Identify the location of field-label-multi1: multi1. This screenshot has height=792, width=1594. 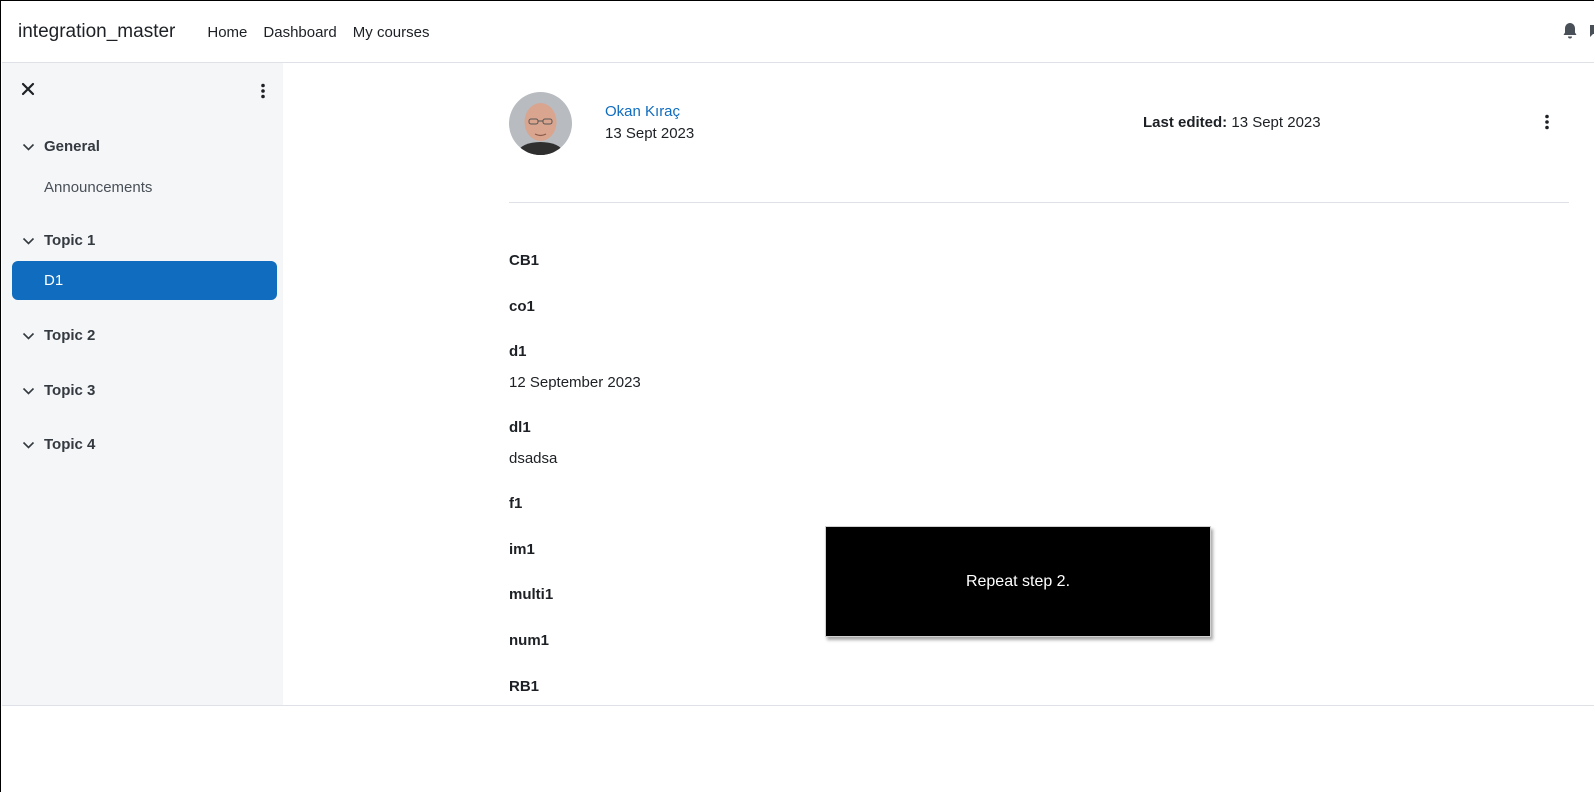
(531, 594).